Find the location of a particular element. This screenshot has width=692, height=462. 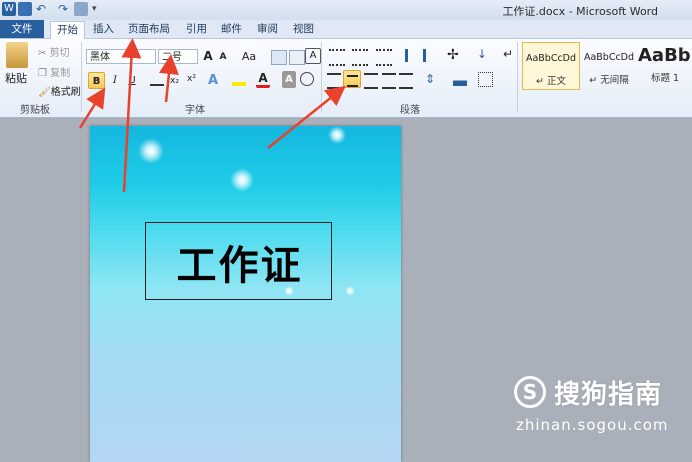

arrow-to-bold is located at coordinates (92, 108).